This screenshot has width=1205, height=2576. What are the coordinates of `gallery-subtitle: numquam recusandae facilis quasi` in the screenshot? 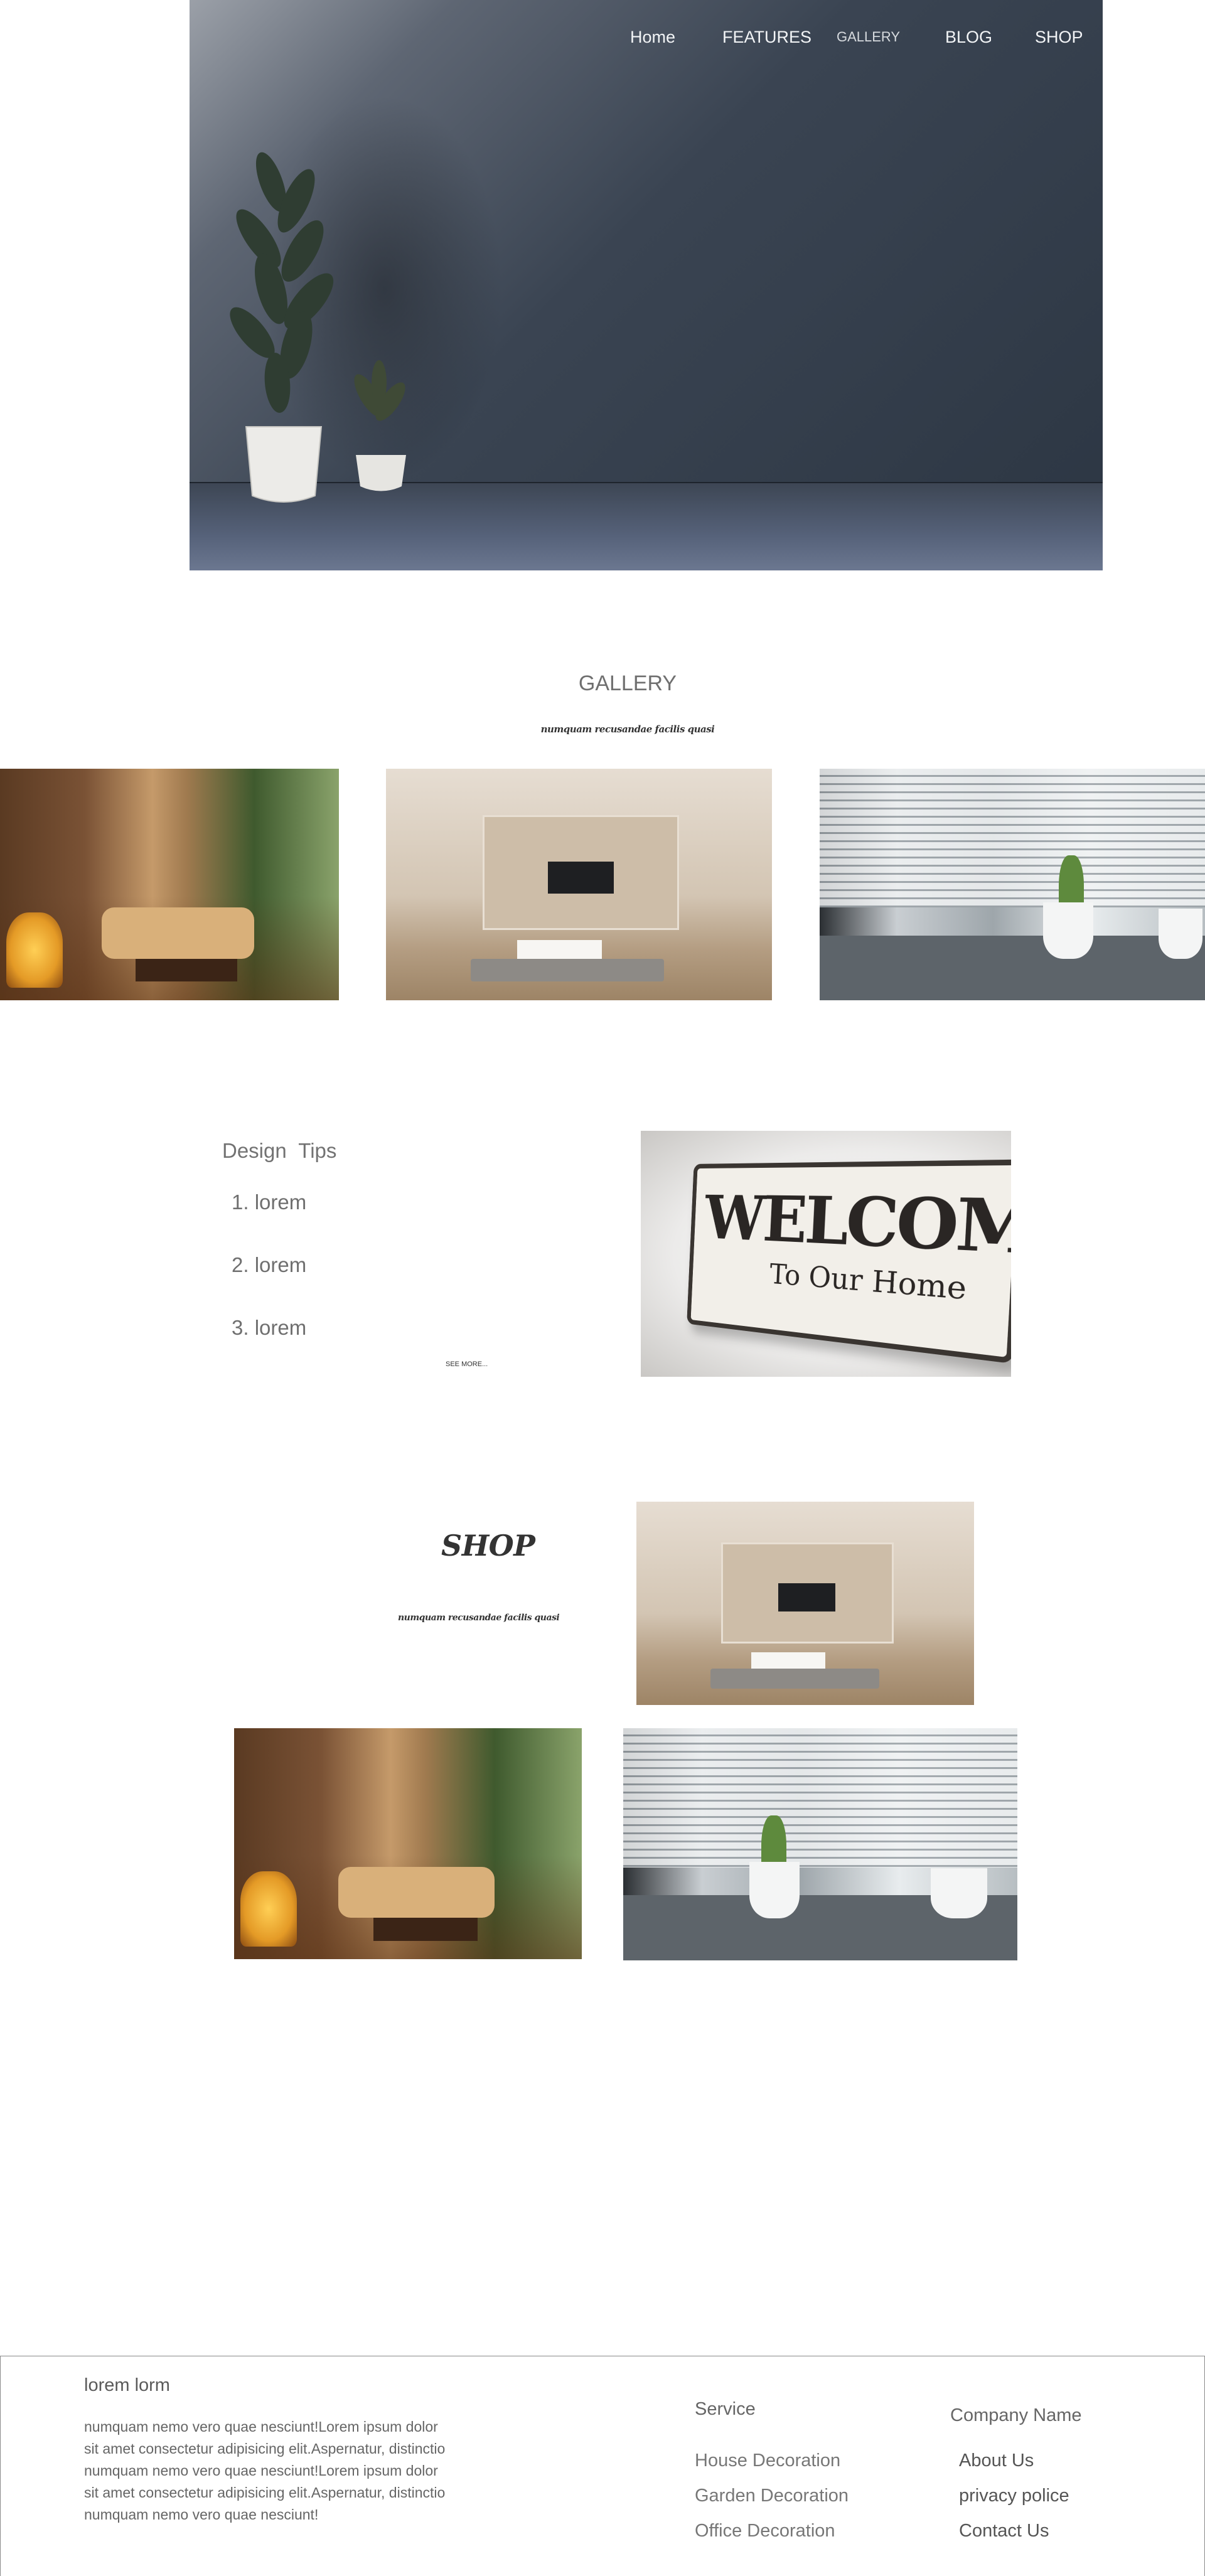 It's located at (627, 729).